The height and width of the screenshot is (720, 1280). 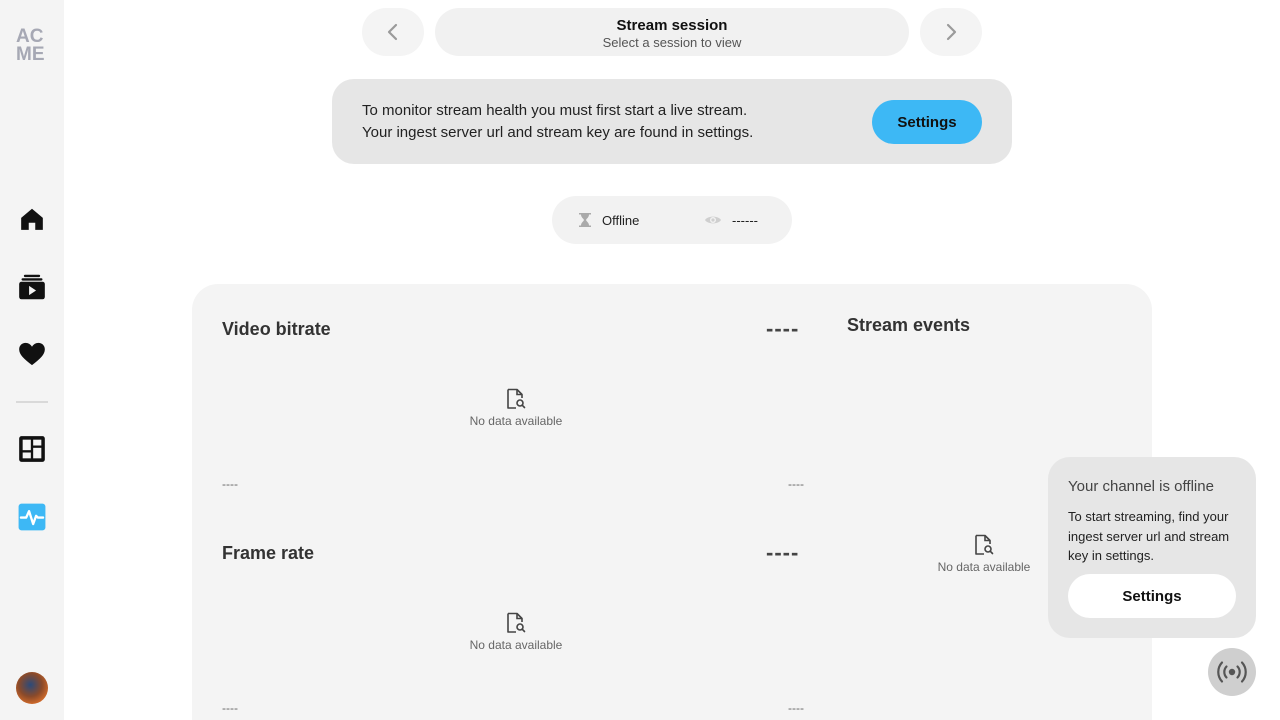 What do you see at coordinates (713, 220) in the screenshot?
I see `eye-icon` at bounding box center [713, 220].